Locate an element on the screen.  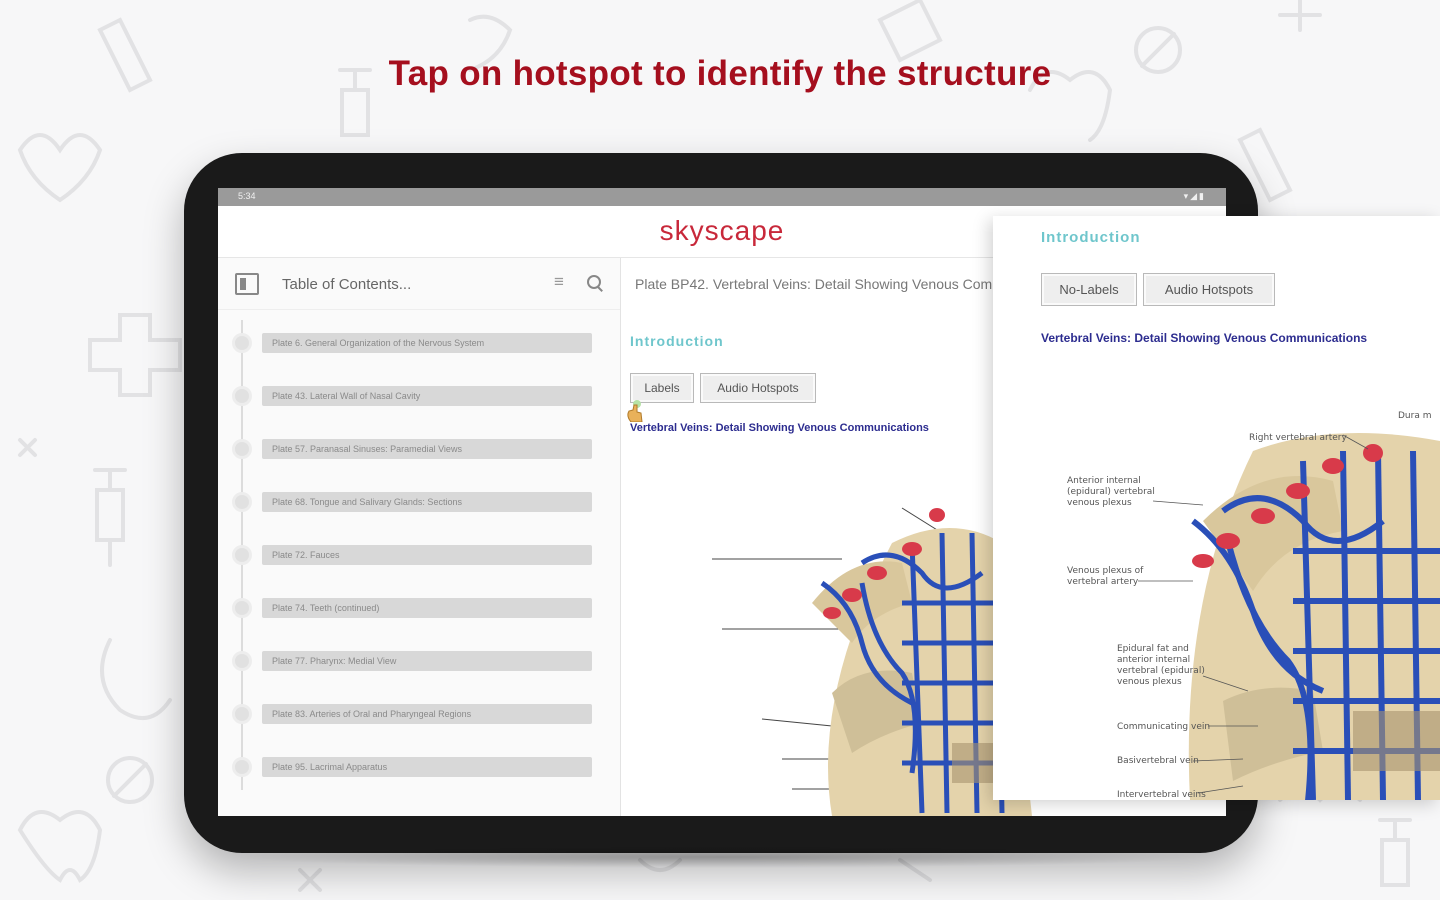
label-basivertebral-vein: Basivertebral vein is located at coordinates (1158, 761).